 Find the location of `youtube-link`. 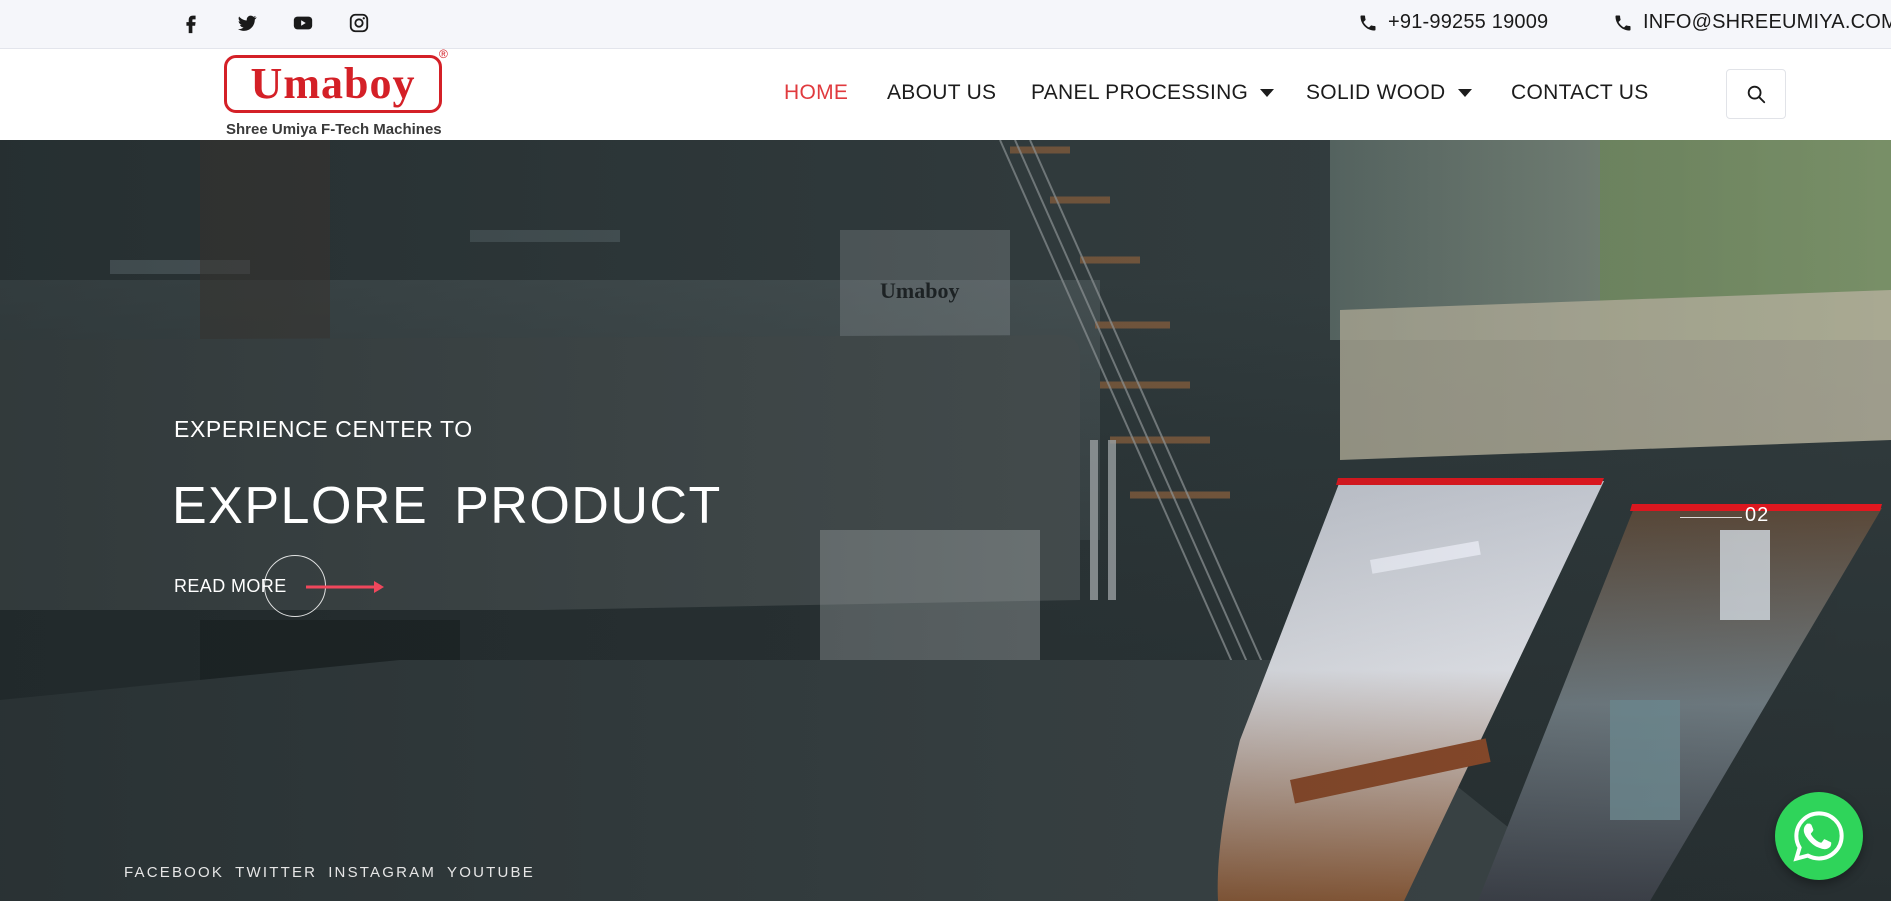

youtube-link is located at coordinates (320, 24).